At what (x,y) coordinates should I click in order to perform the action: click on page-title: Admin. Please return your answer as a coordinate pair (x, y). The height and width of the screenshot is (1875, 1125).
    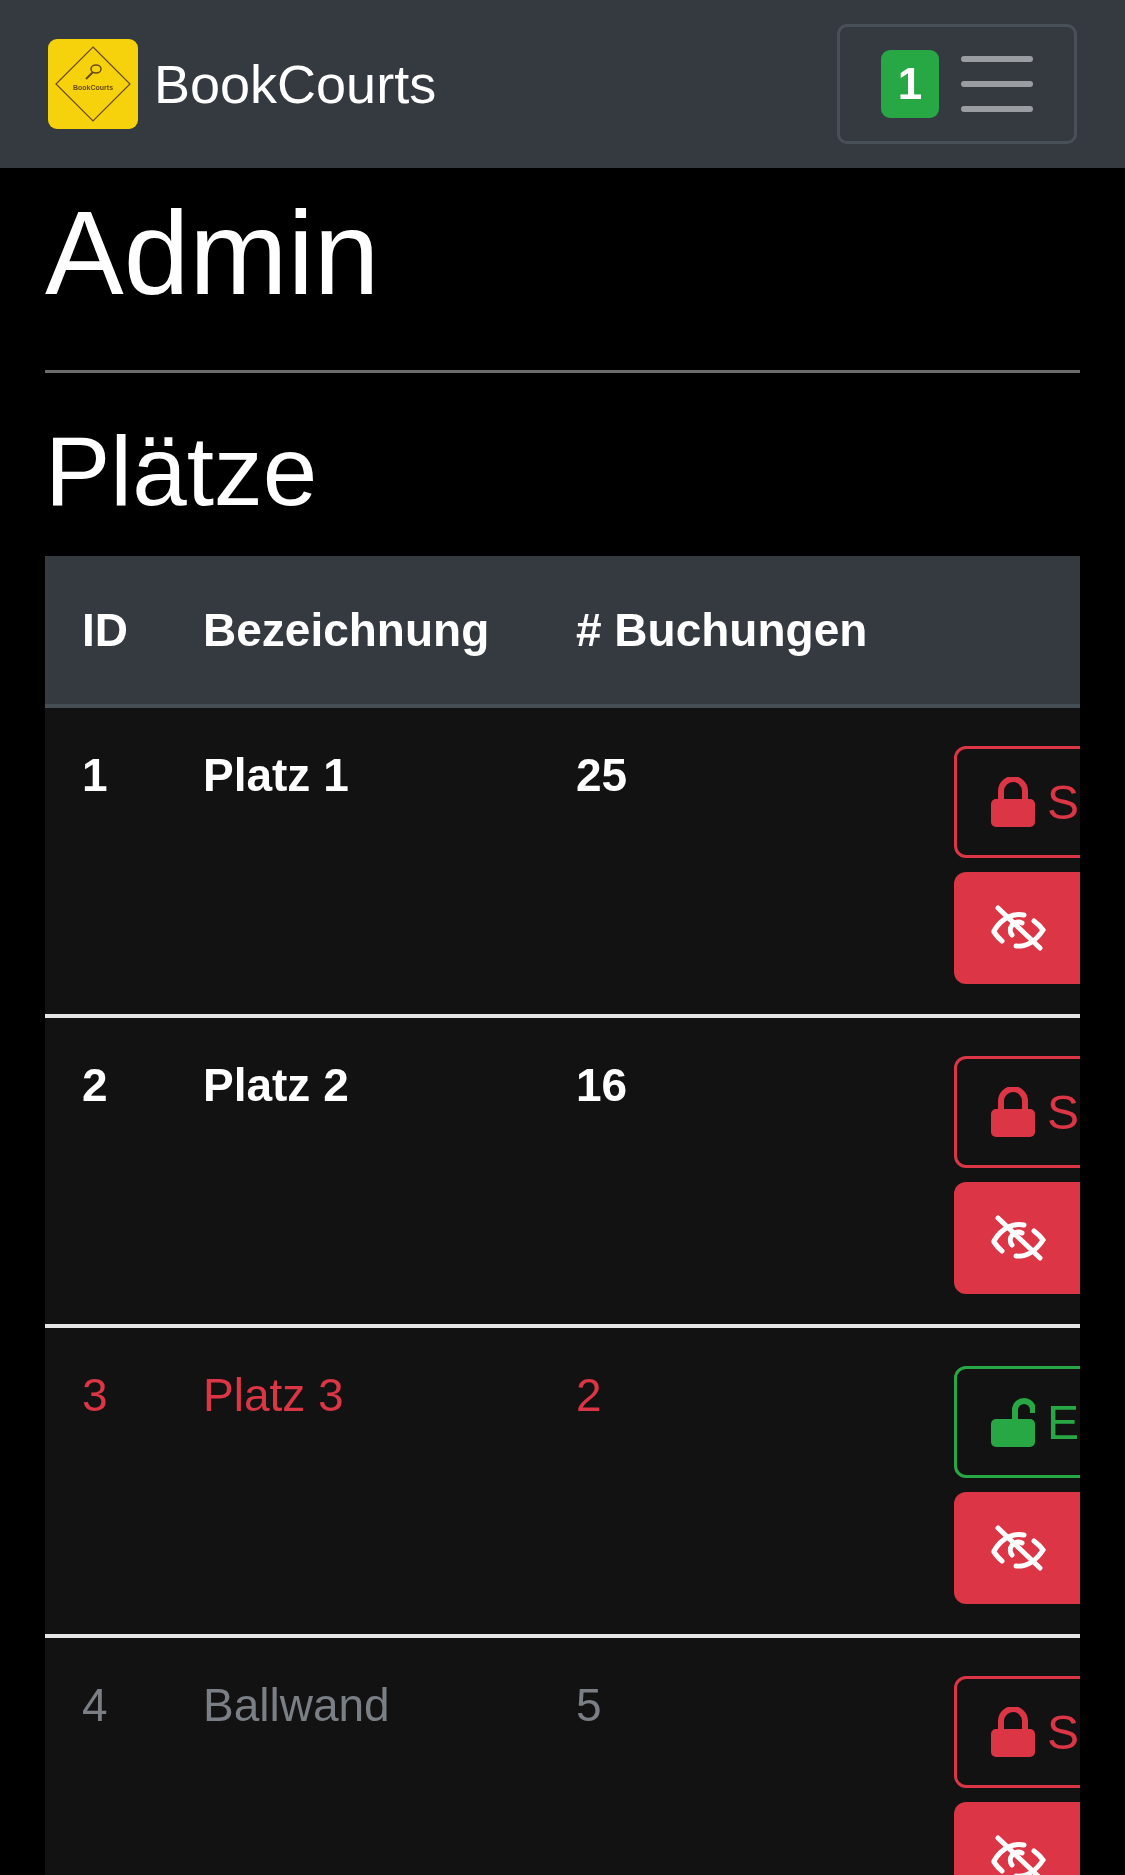
    Looking at the image, I should click on (213, 253).